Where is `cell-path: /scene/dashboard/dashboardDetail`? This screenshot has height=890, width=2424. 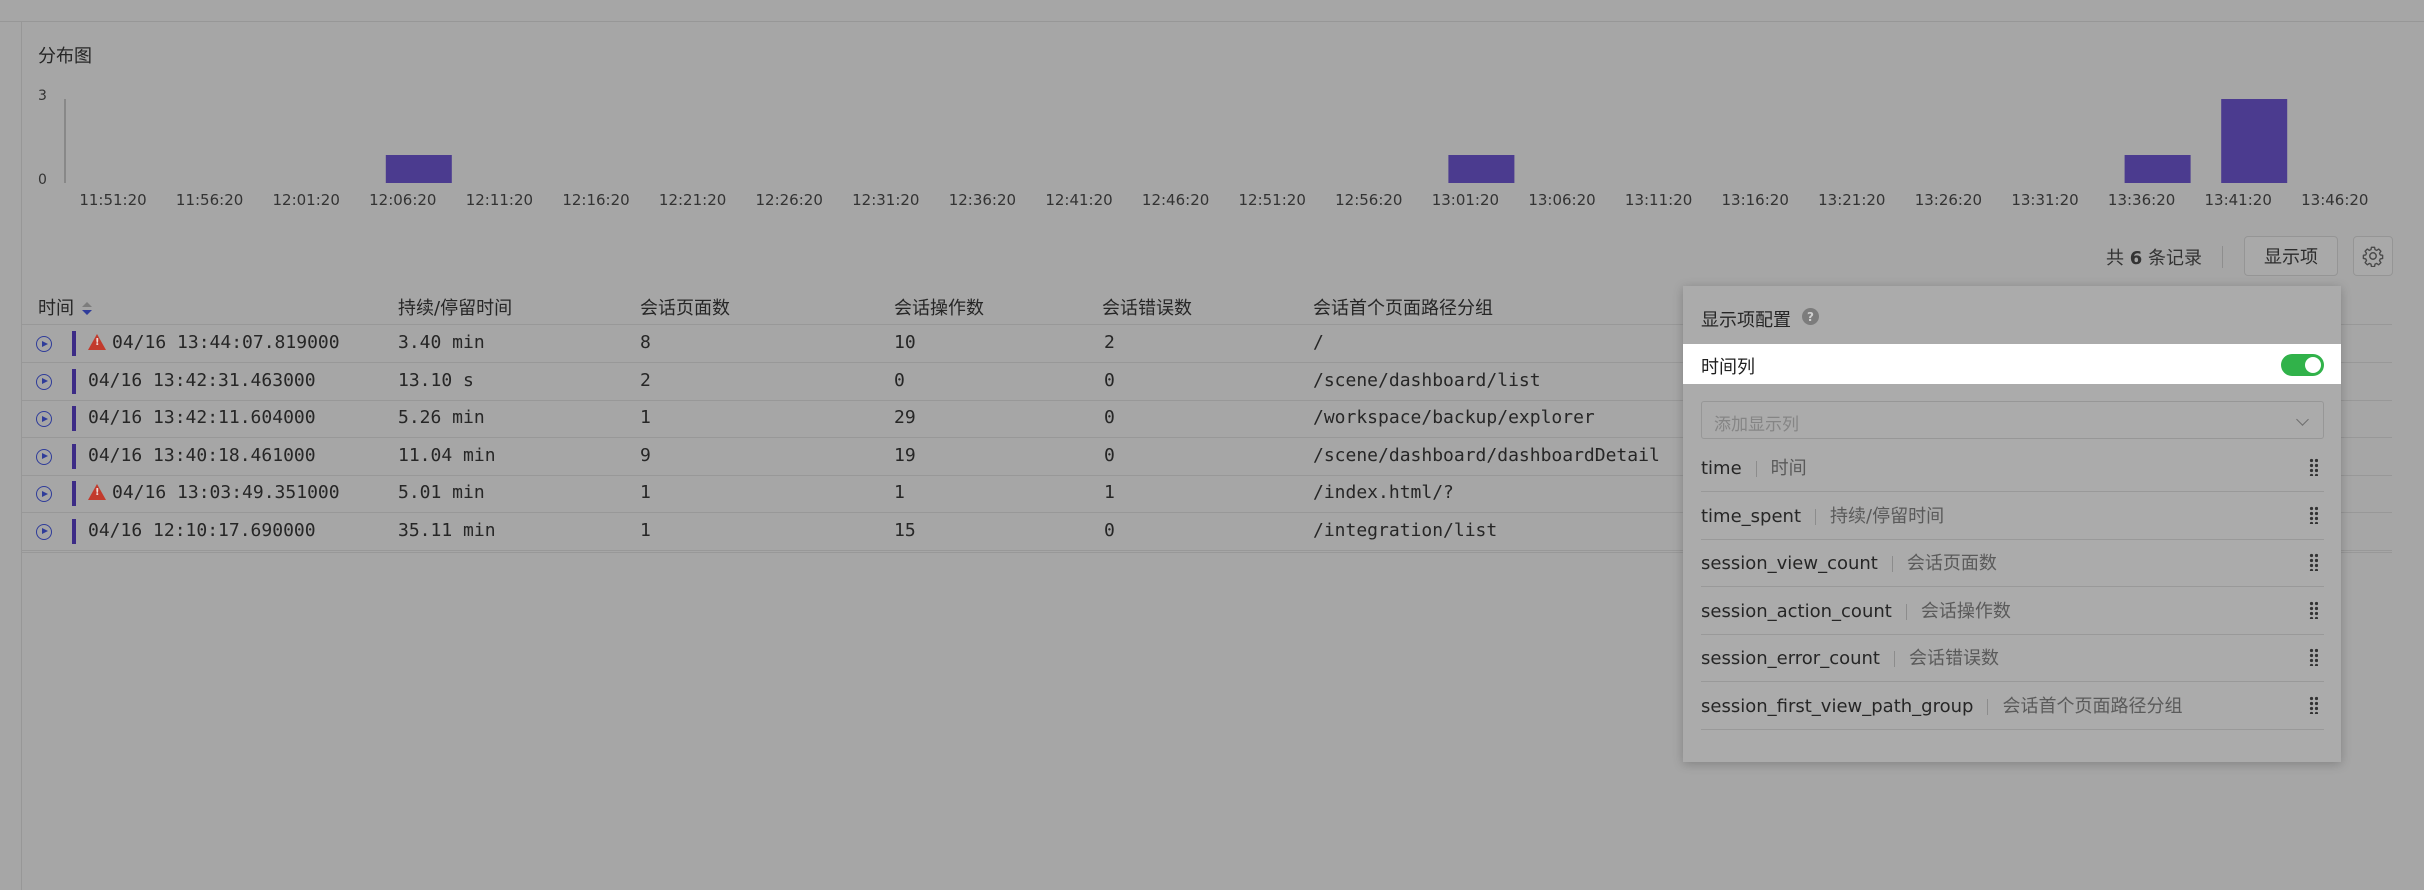
cell-path: /scene/dashboard/dashboardDetail is located at coordinates (1486, 455).